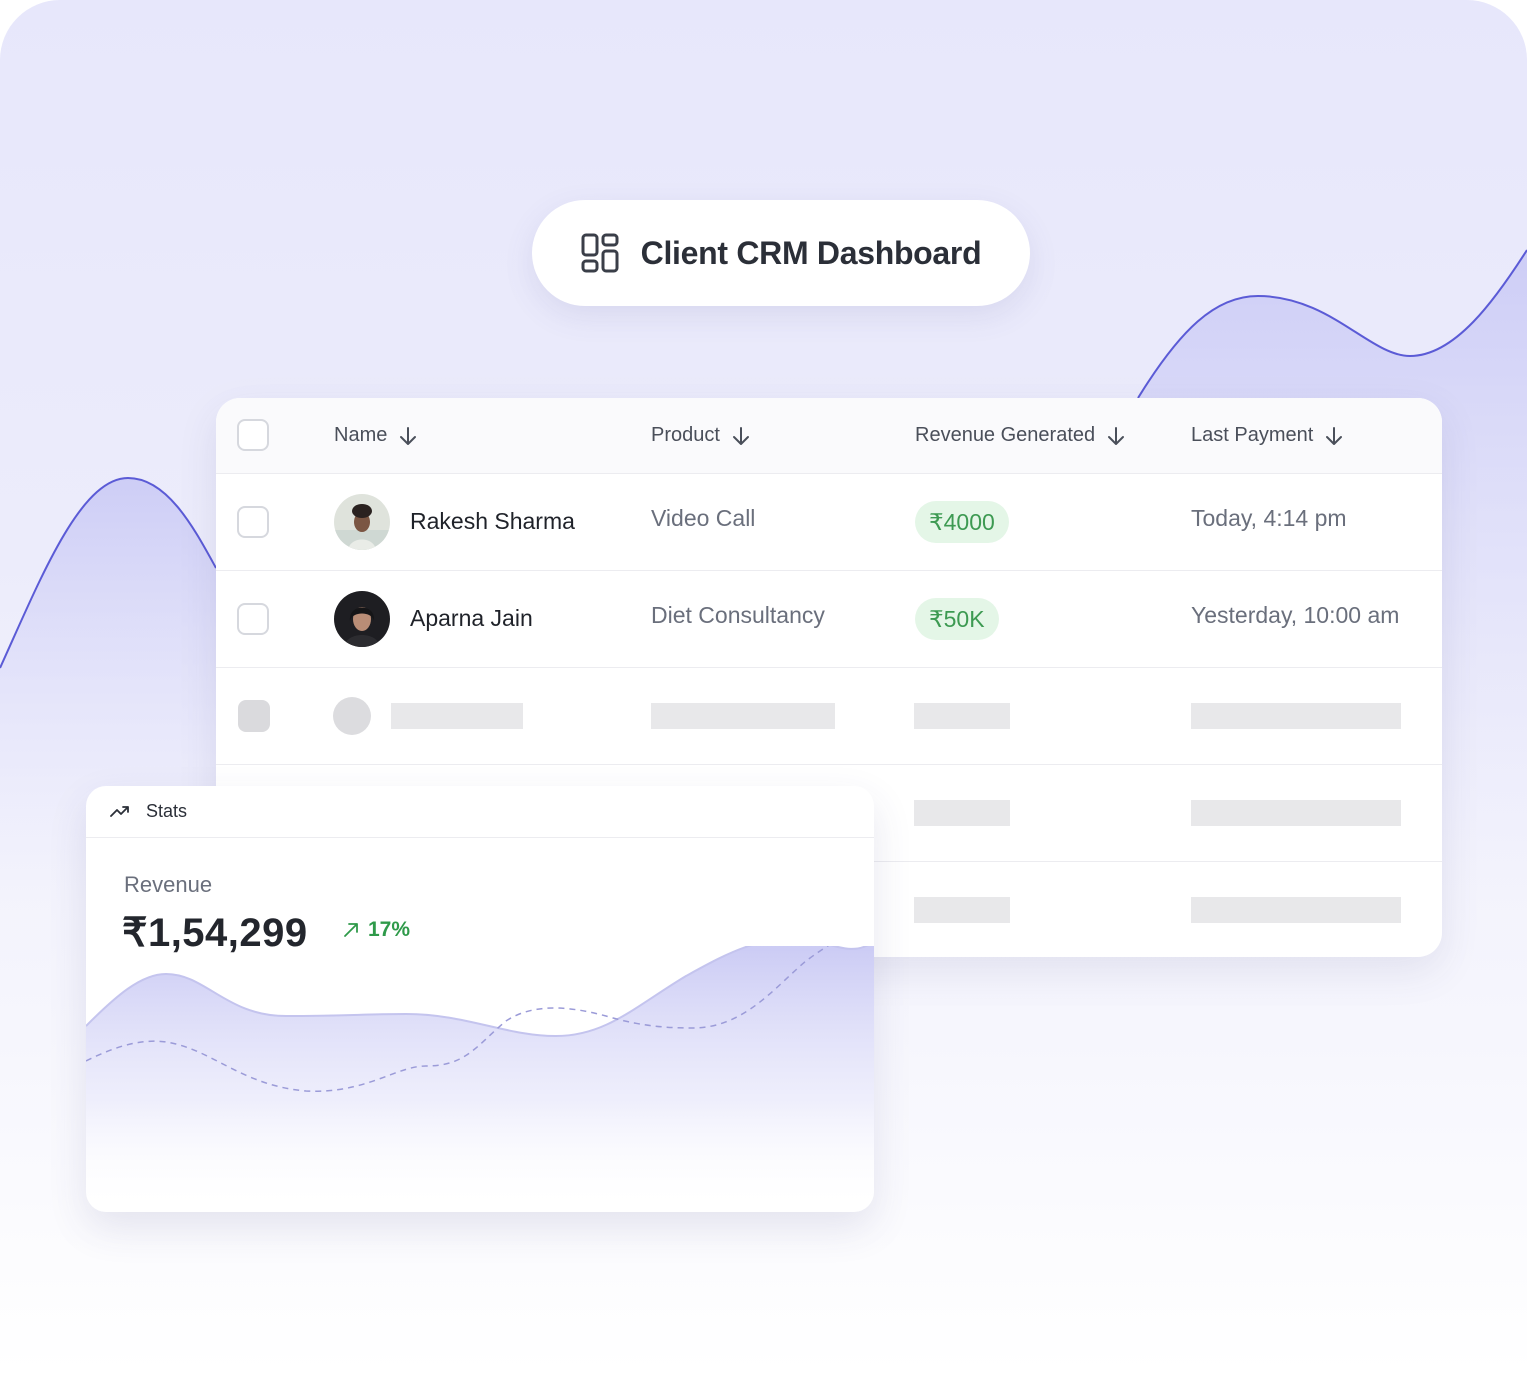  Describe the element at coordinates (389, 929) in the screenshot. I see `revenue-change-value: 17%` at that location.